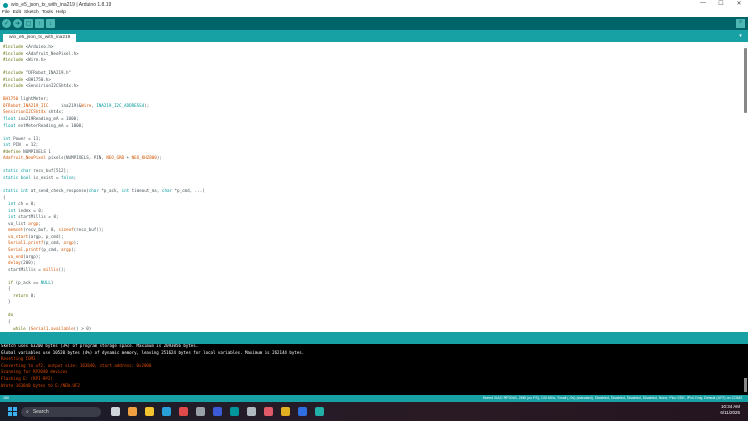 The image size is (748, 421). Describe the element at coordinates (41, 230) in the screenshot. I see `code-token: (recv_buf, 0,` at that location.